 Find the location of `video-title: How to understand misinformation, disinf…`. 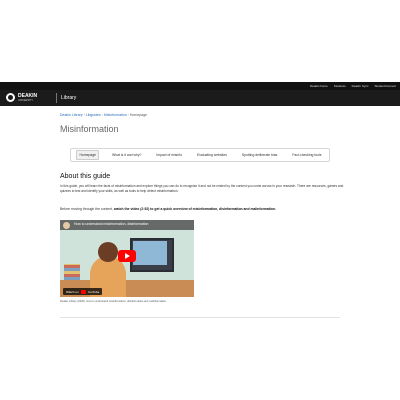

video-title: How to understand misinformation, disinf… is located at coordinates (111, 224).